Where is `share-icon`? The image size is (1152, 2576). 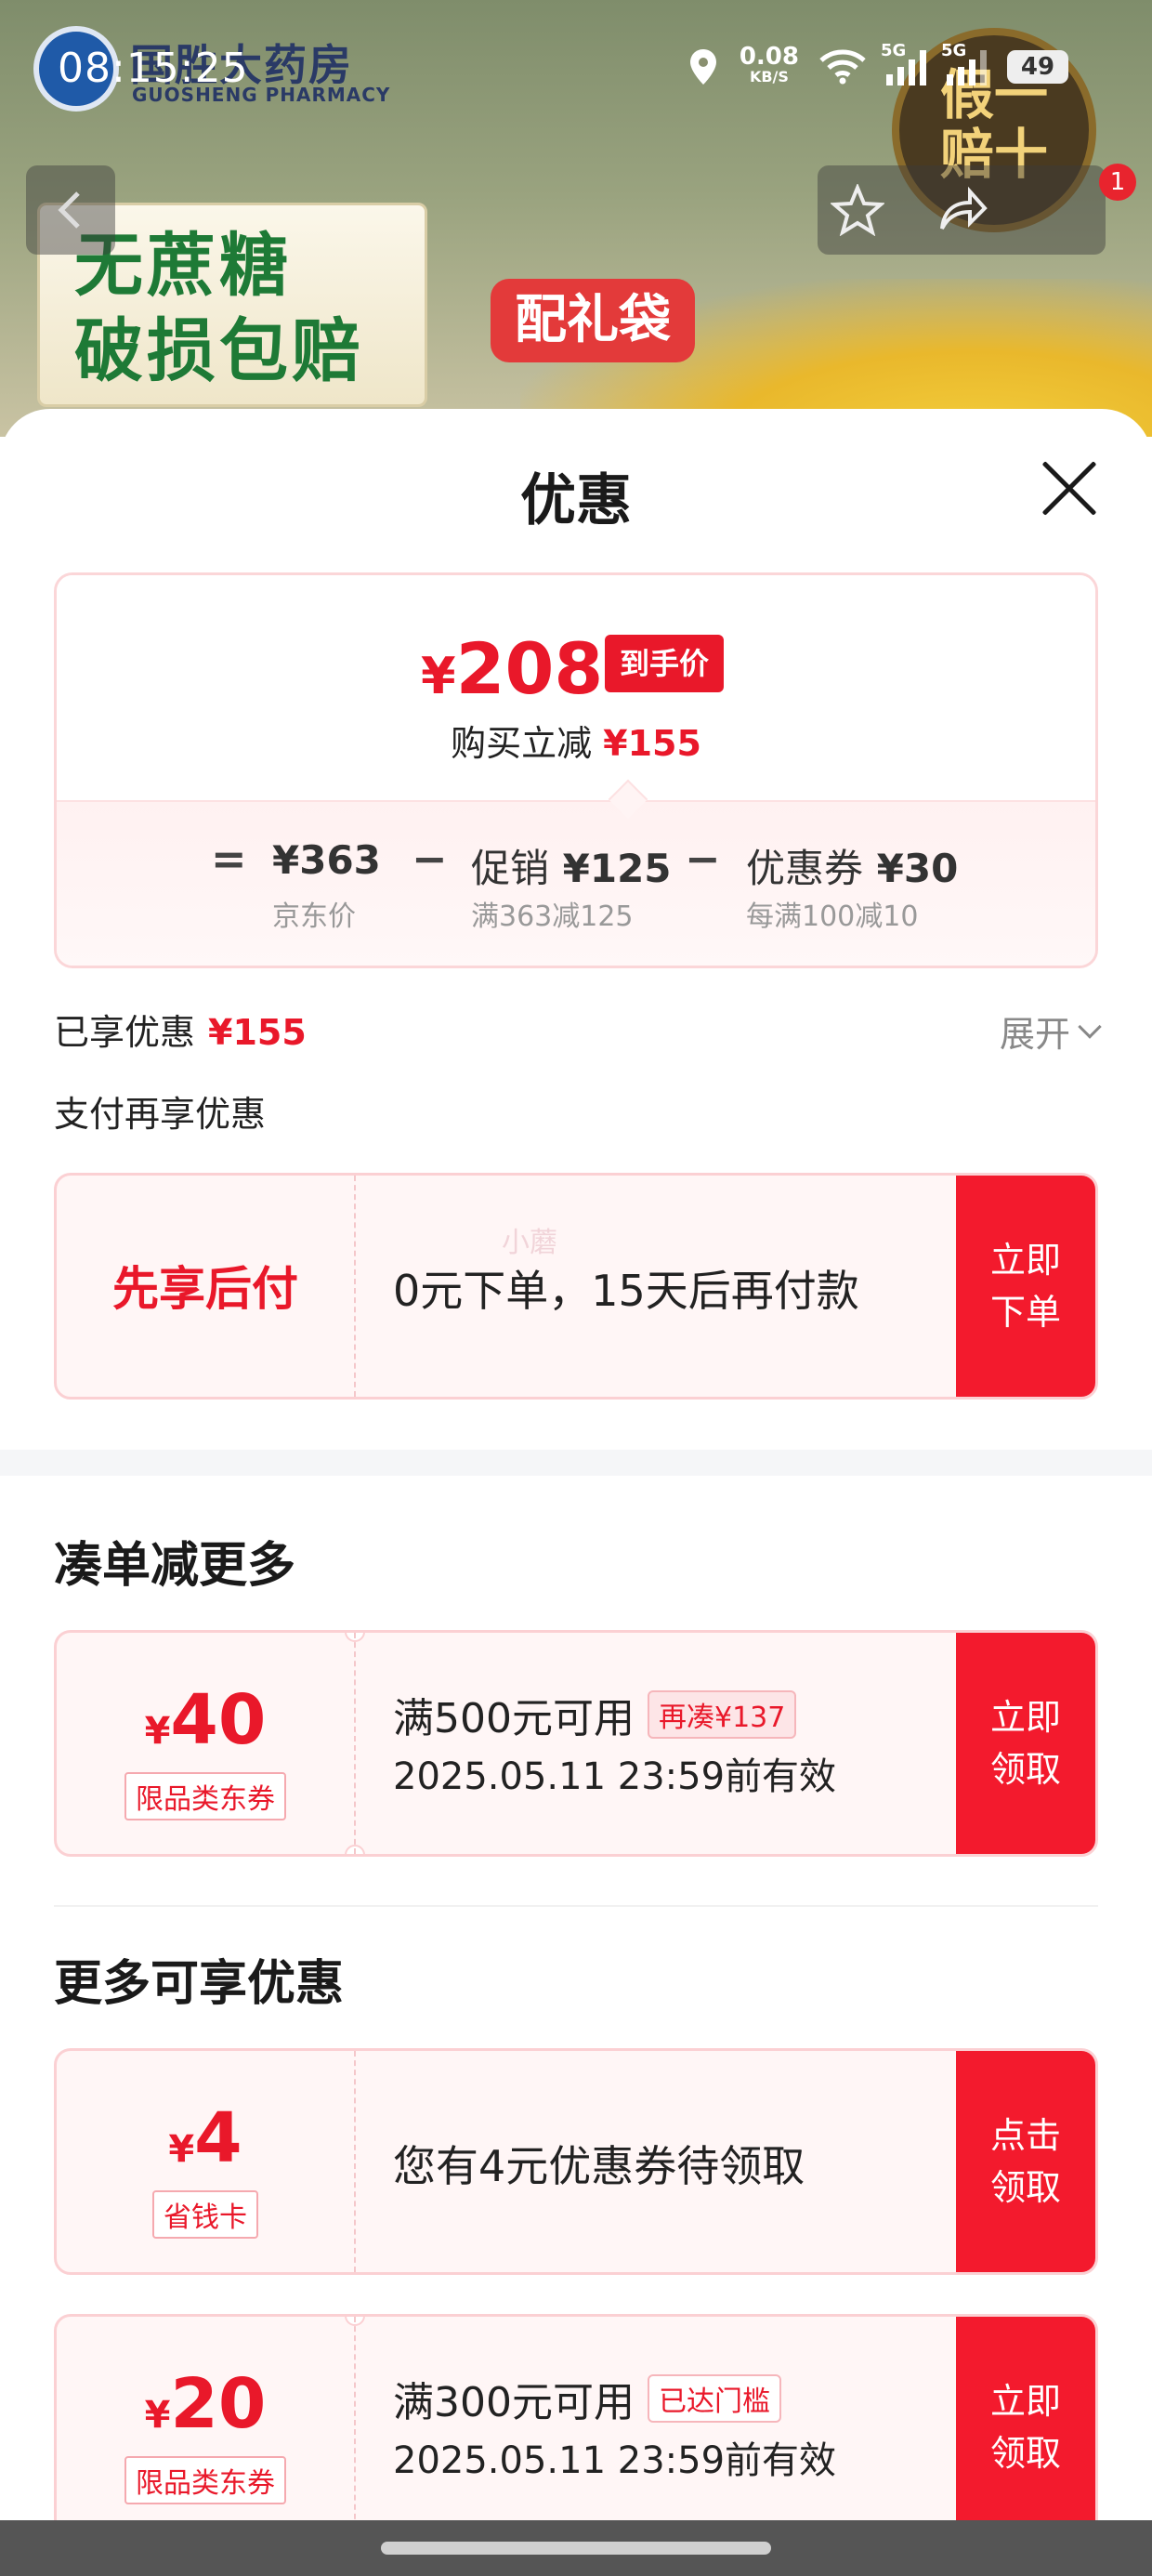
share-icon is located at coordinates (962, 210).